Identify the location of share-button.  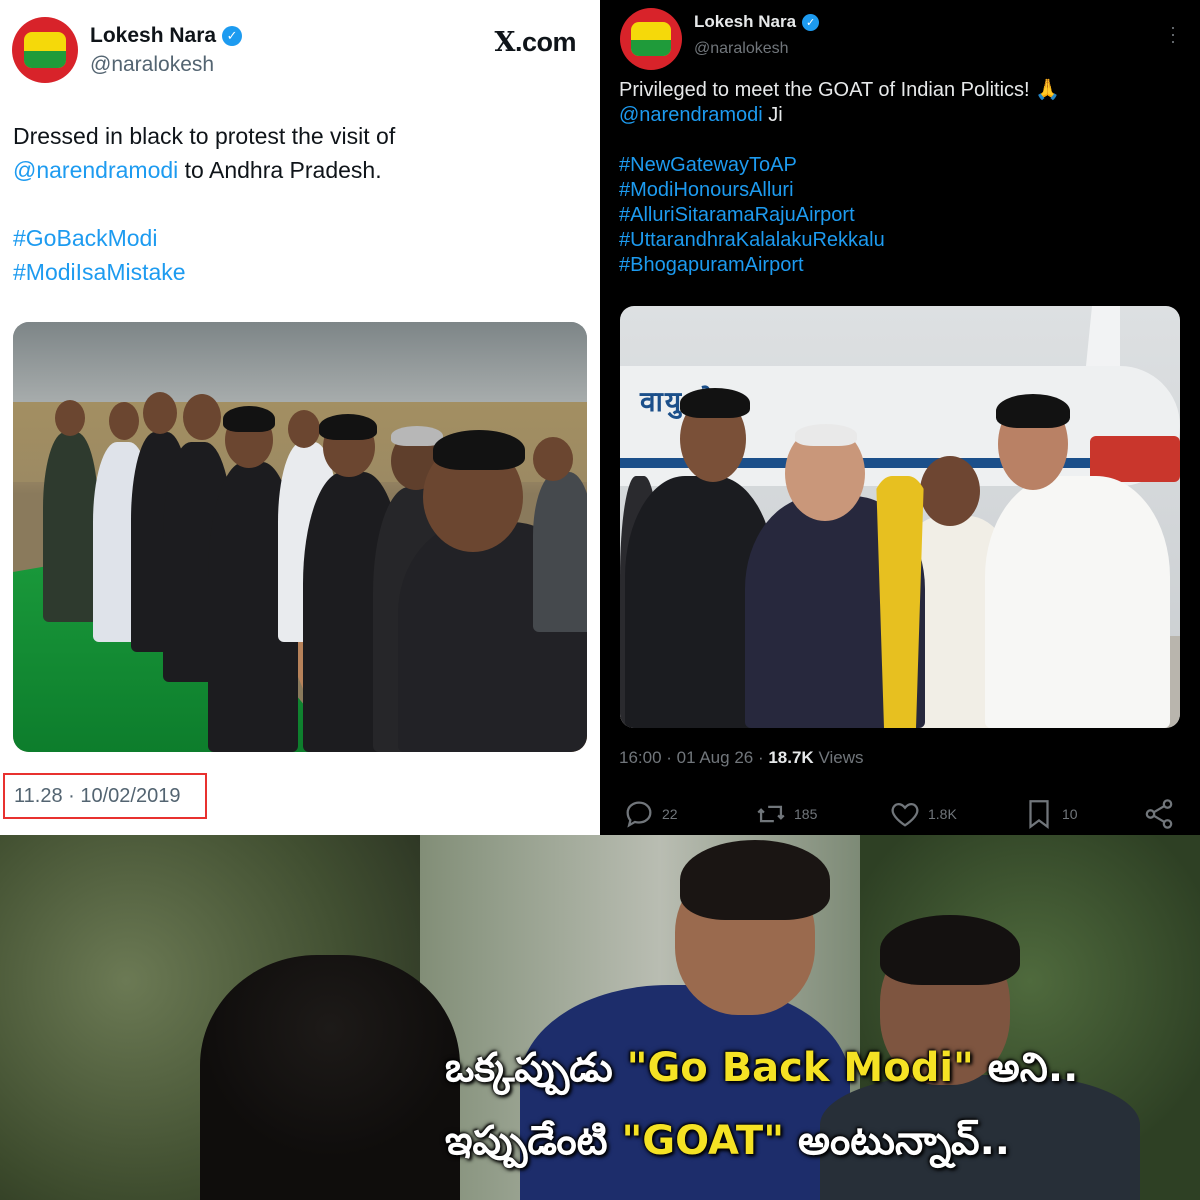
(1159, 814).